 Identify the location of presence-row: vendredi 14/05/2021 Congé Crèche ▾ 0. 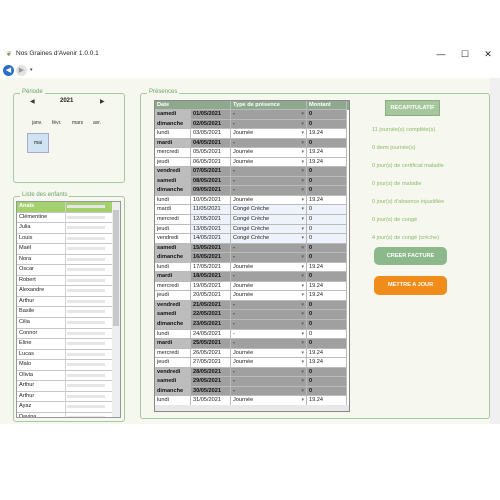
(252, 239).